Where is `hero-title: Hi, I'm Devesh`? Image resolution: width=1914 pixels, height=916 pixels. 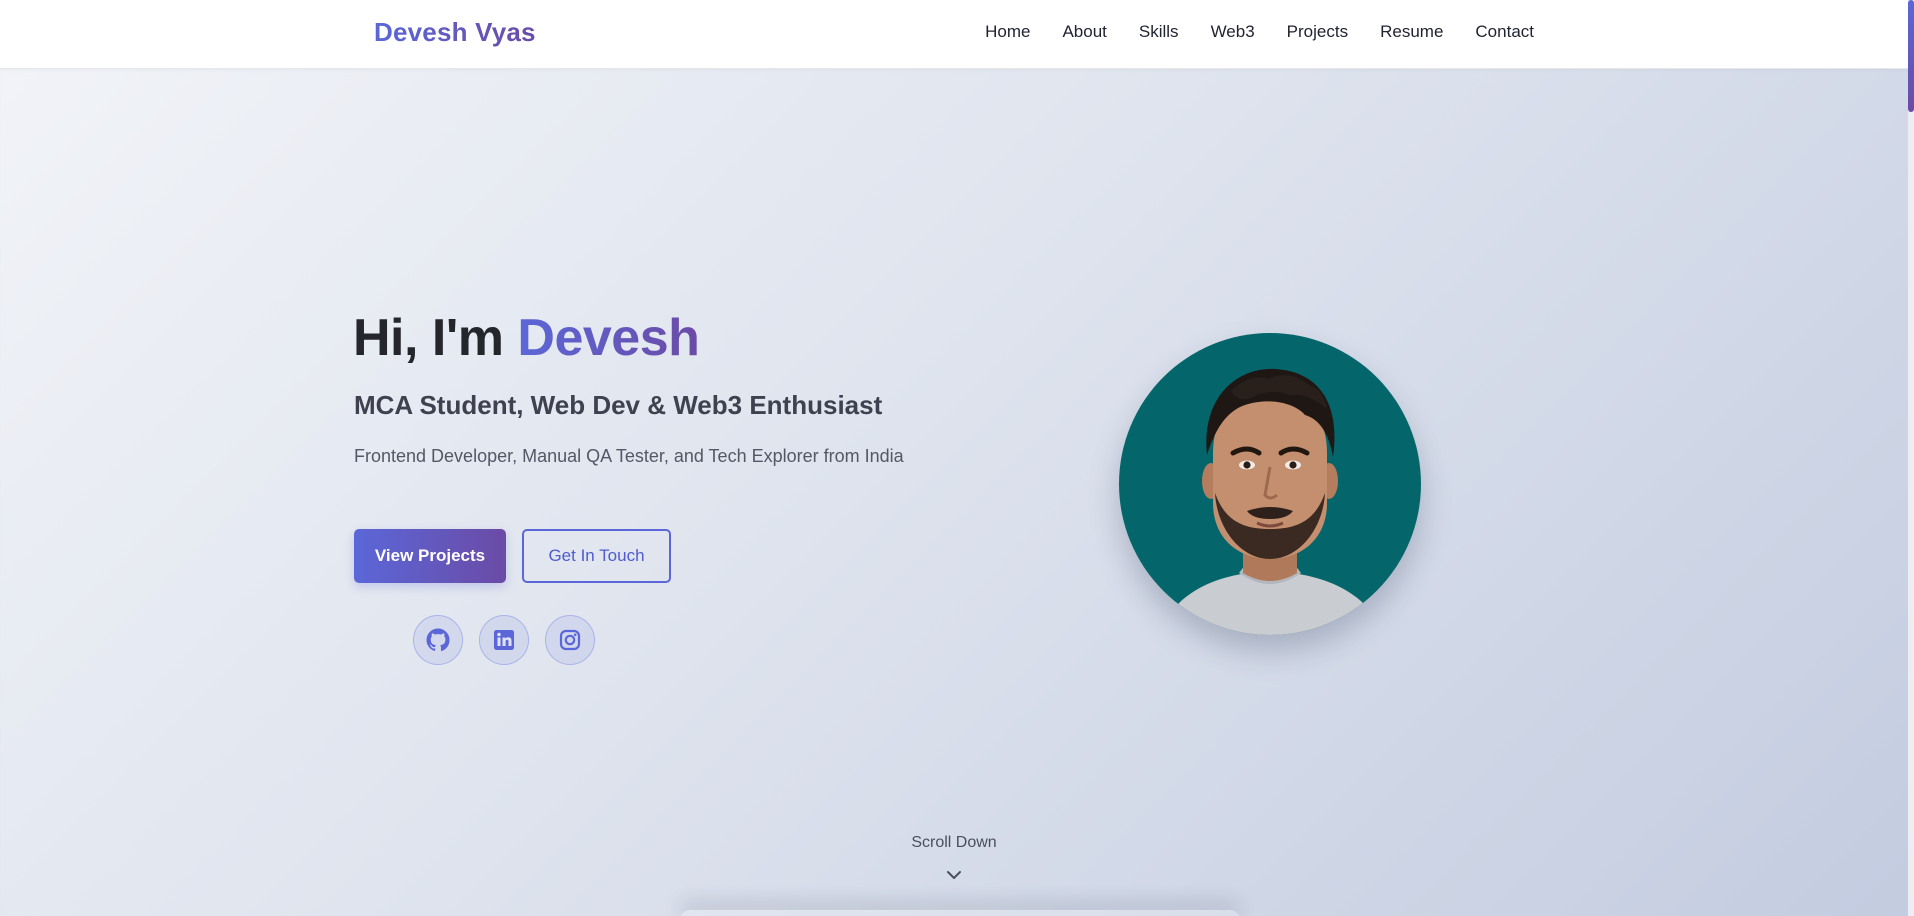
hero-title: Hi, I'm Devesh is located at coordinates (526, 338).